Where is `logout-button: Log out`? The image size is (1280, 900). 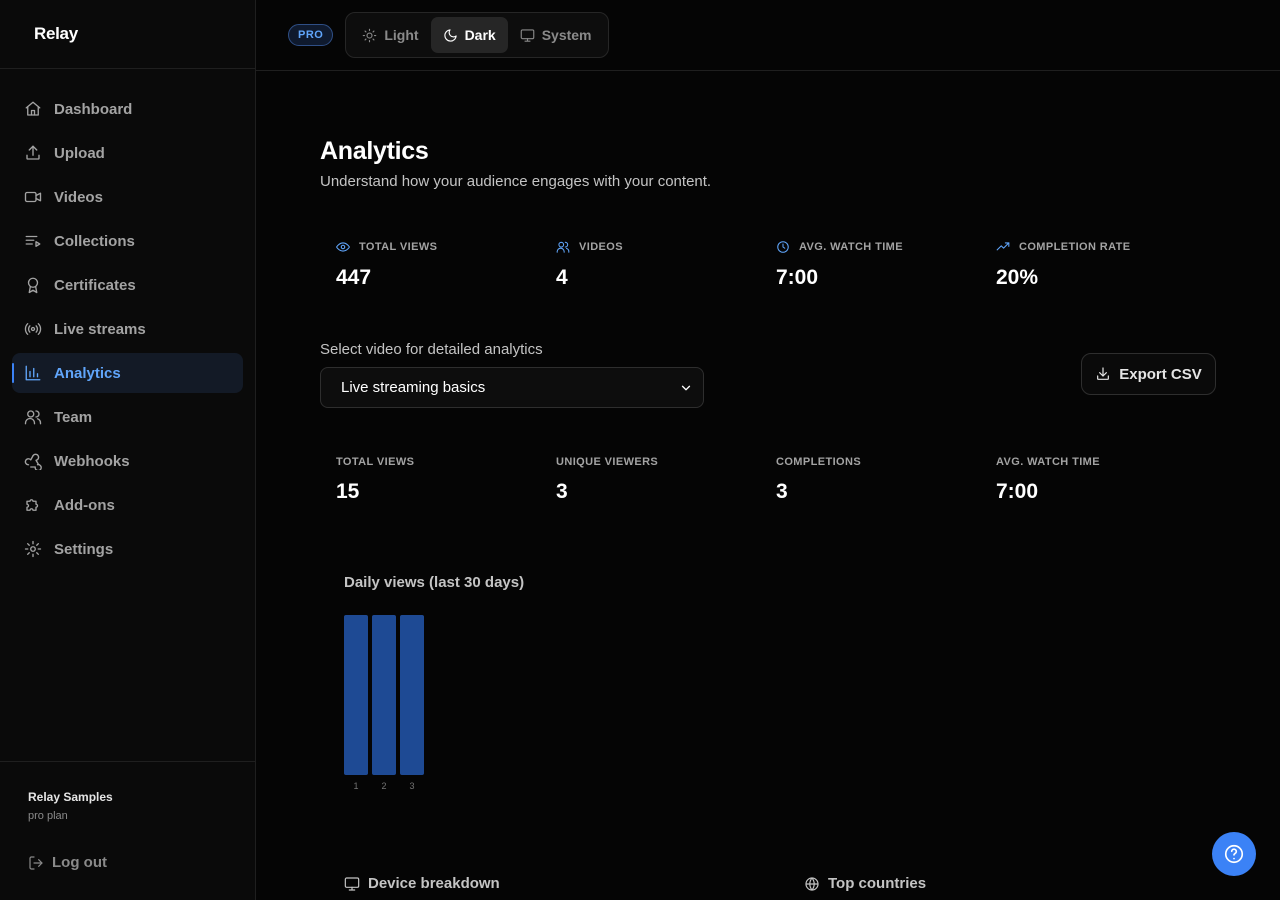
logout-button: Log out is located at coordinates (127, 862).